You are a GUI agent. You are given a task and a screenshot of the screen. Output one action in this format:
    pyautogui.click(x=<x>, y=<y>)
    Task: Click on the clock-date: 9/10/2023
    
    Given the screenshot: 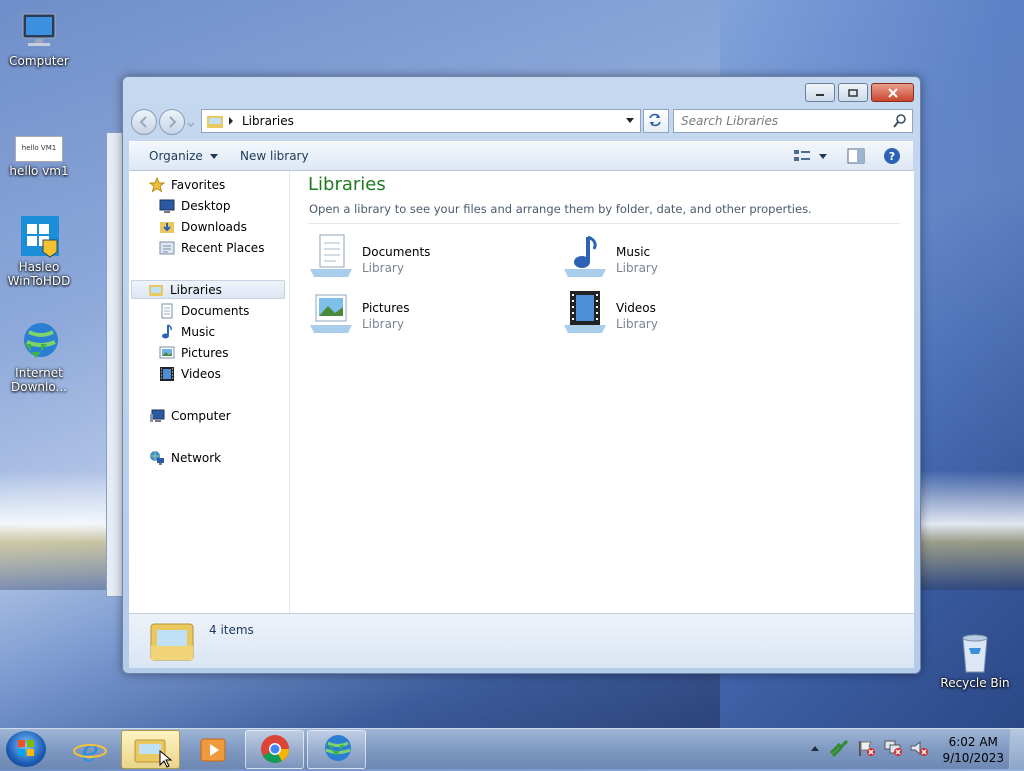 What is the action you would take?
    pyautogui.click(x=973, y=758)
    